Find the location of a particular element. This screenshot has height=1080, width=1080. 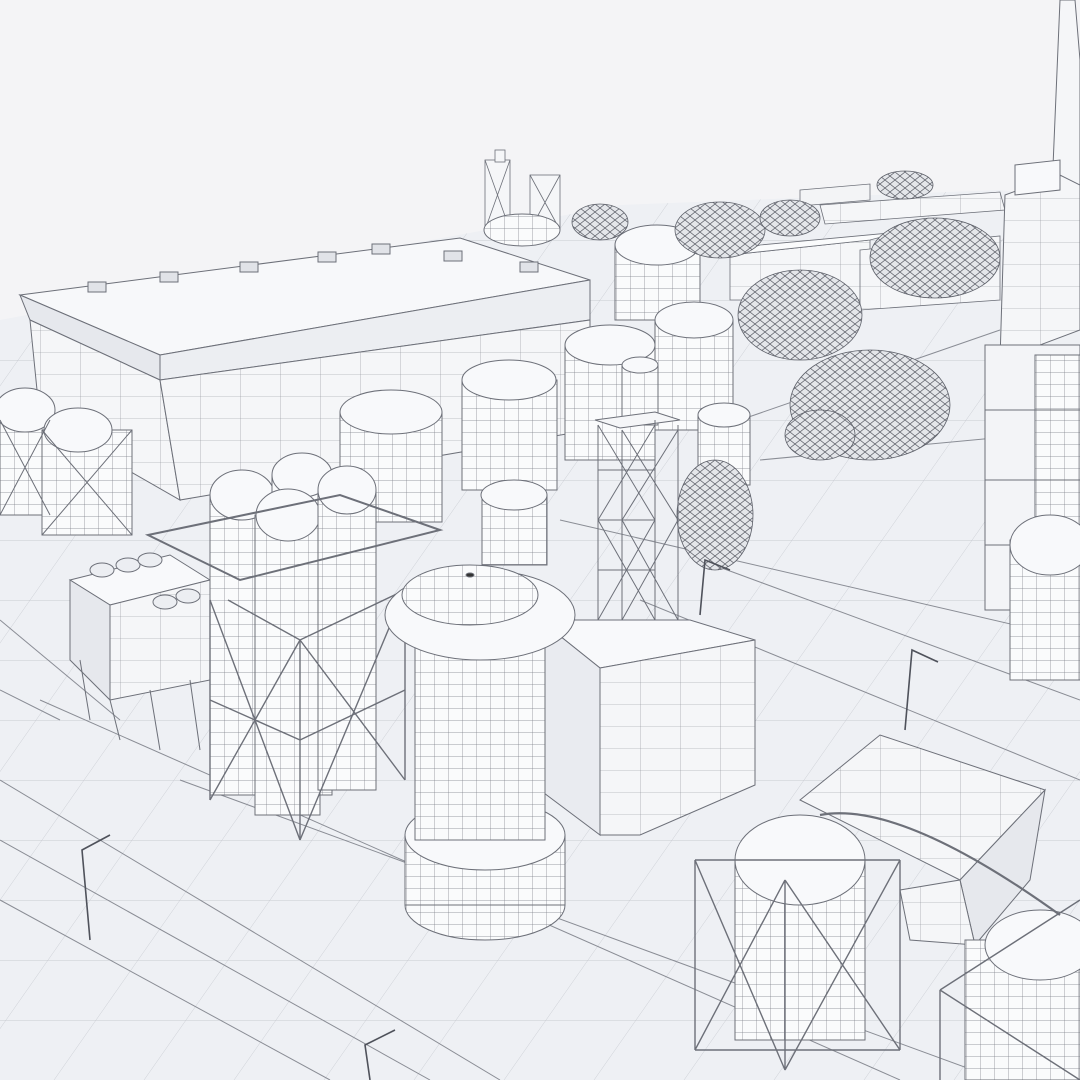

tank-c is located at coordinates (509, 425).